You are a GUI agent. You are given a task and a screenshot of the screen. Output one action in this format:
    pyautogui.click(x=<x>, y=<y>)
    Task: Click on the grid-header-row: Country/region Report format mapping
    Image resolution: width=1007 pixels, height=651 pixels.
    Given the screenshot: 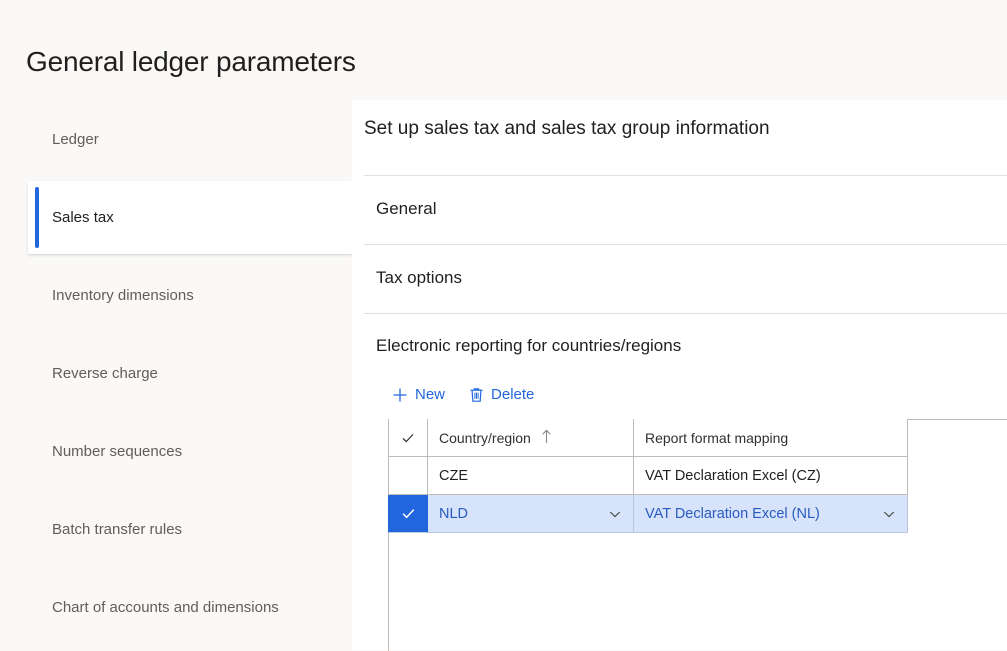 What is the action you would take?
    pyautogui.click(x=648, y=438)
    